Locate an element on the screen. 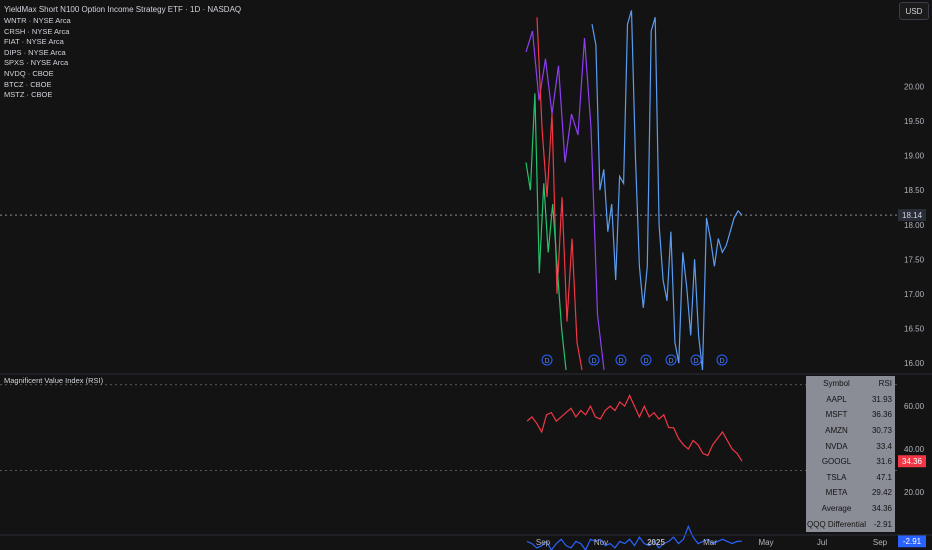  symbol-item: FIAT · NYSE Arca is located at coordinates (37, 42).